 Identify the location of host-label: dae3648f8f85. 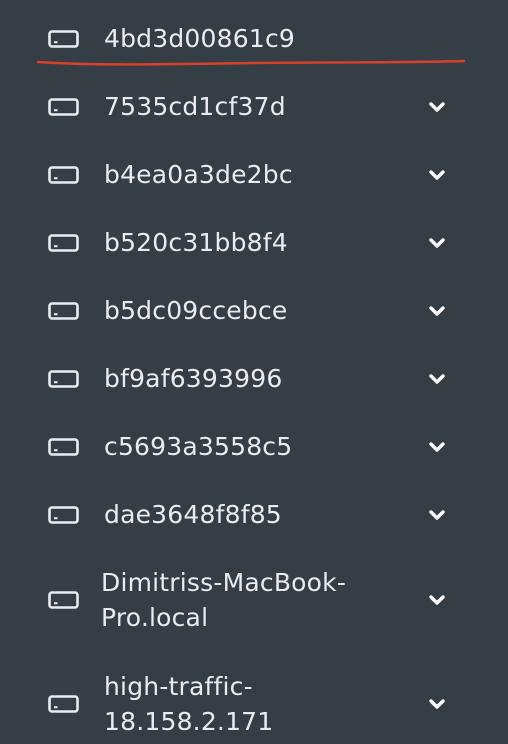
(193, 514).